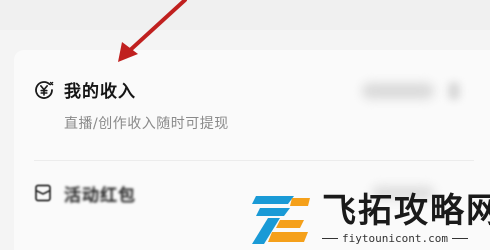 The height and width of the screenshot is (250, 490). Describe the element at coordinates (454, 91) in the screenshot. I see `chevron-right-icon` at that location.